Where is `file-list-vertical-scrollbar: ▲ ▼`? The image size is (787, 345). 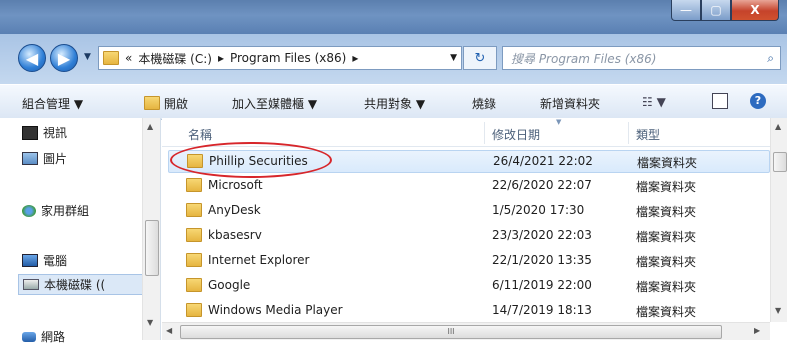 file-list-vertical-scrollbar: ▲ ▼ is located at coordinates (778, 220).